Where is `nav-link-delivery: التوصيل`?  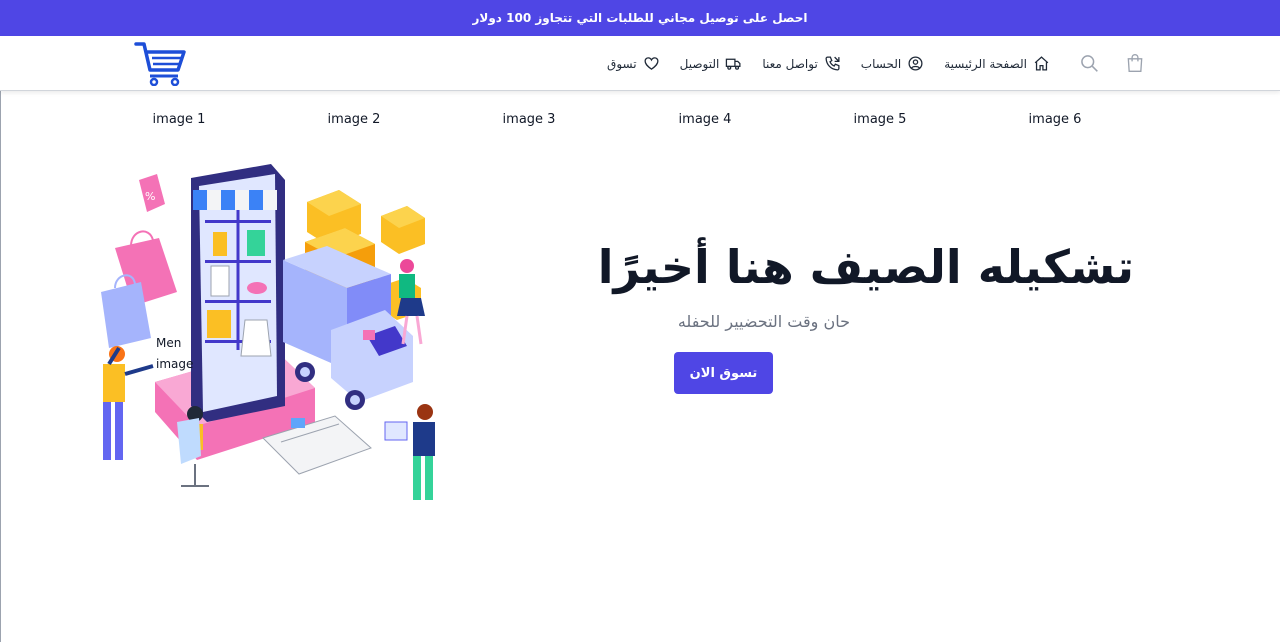 nav-link-delivery: التوصيل is located at coordinates (711, 63).